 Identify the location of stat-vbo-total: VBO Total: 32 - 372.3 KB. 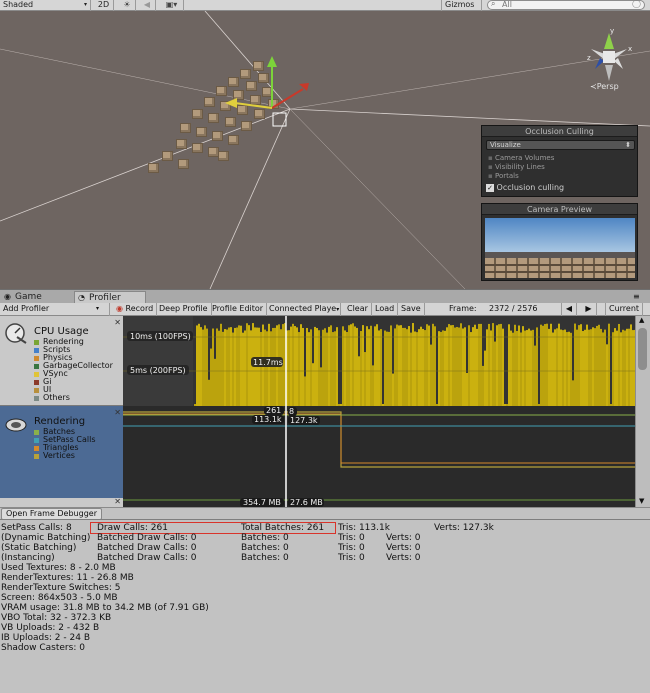
(56, 618).